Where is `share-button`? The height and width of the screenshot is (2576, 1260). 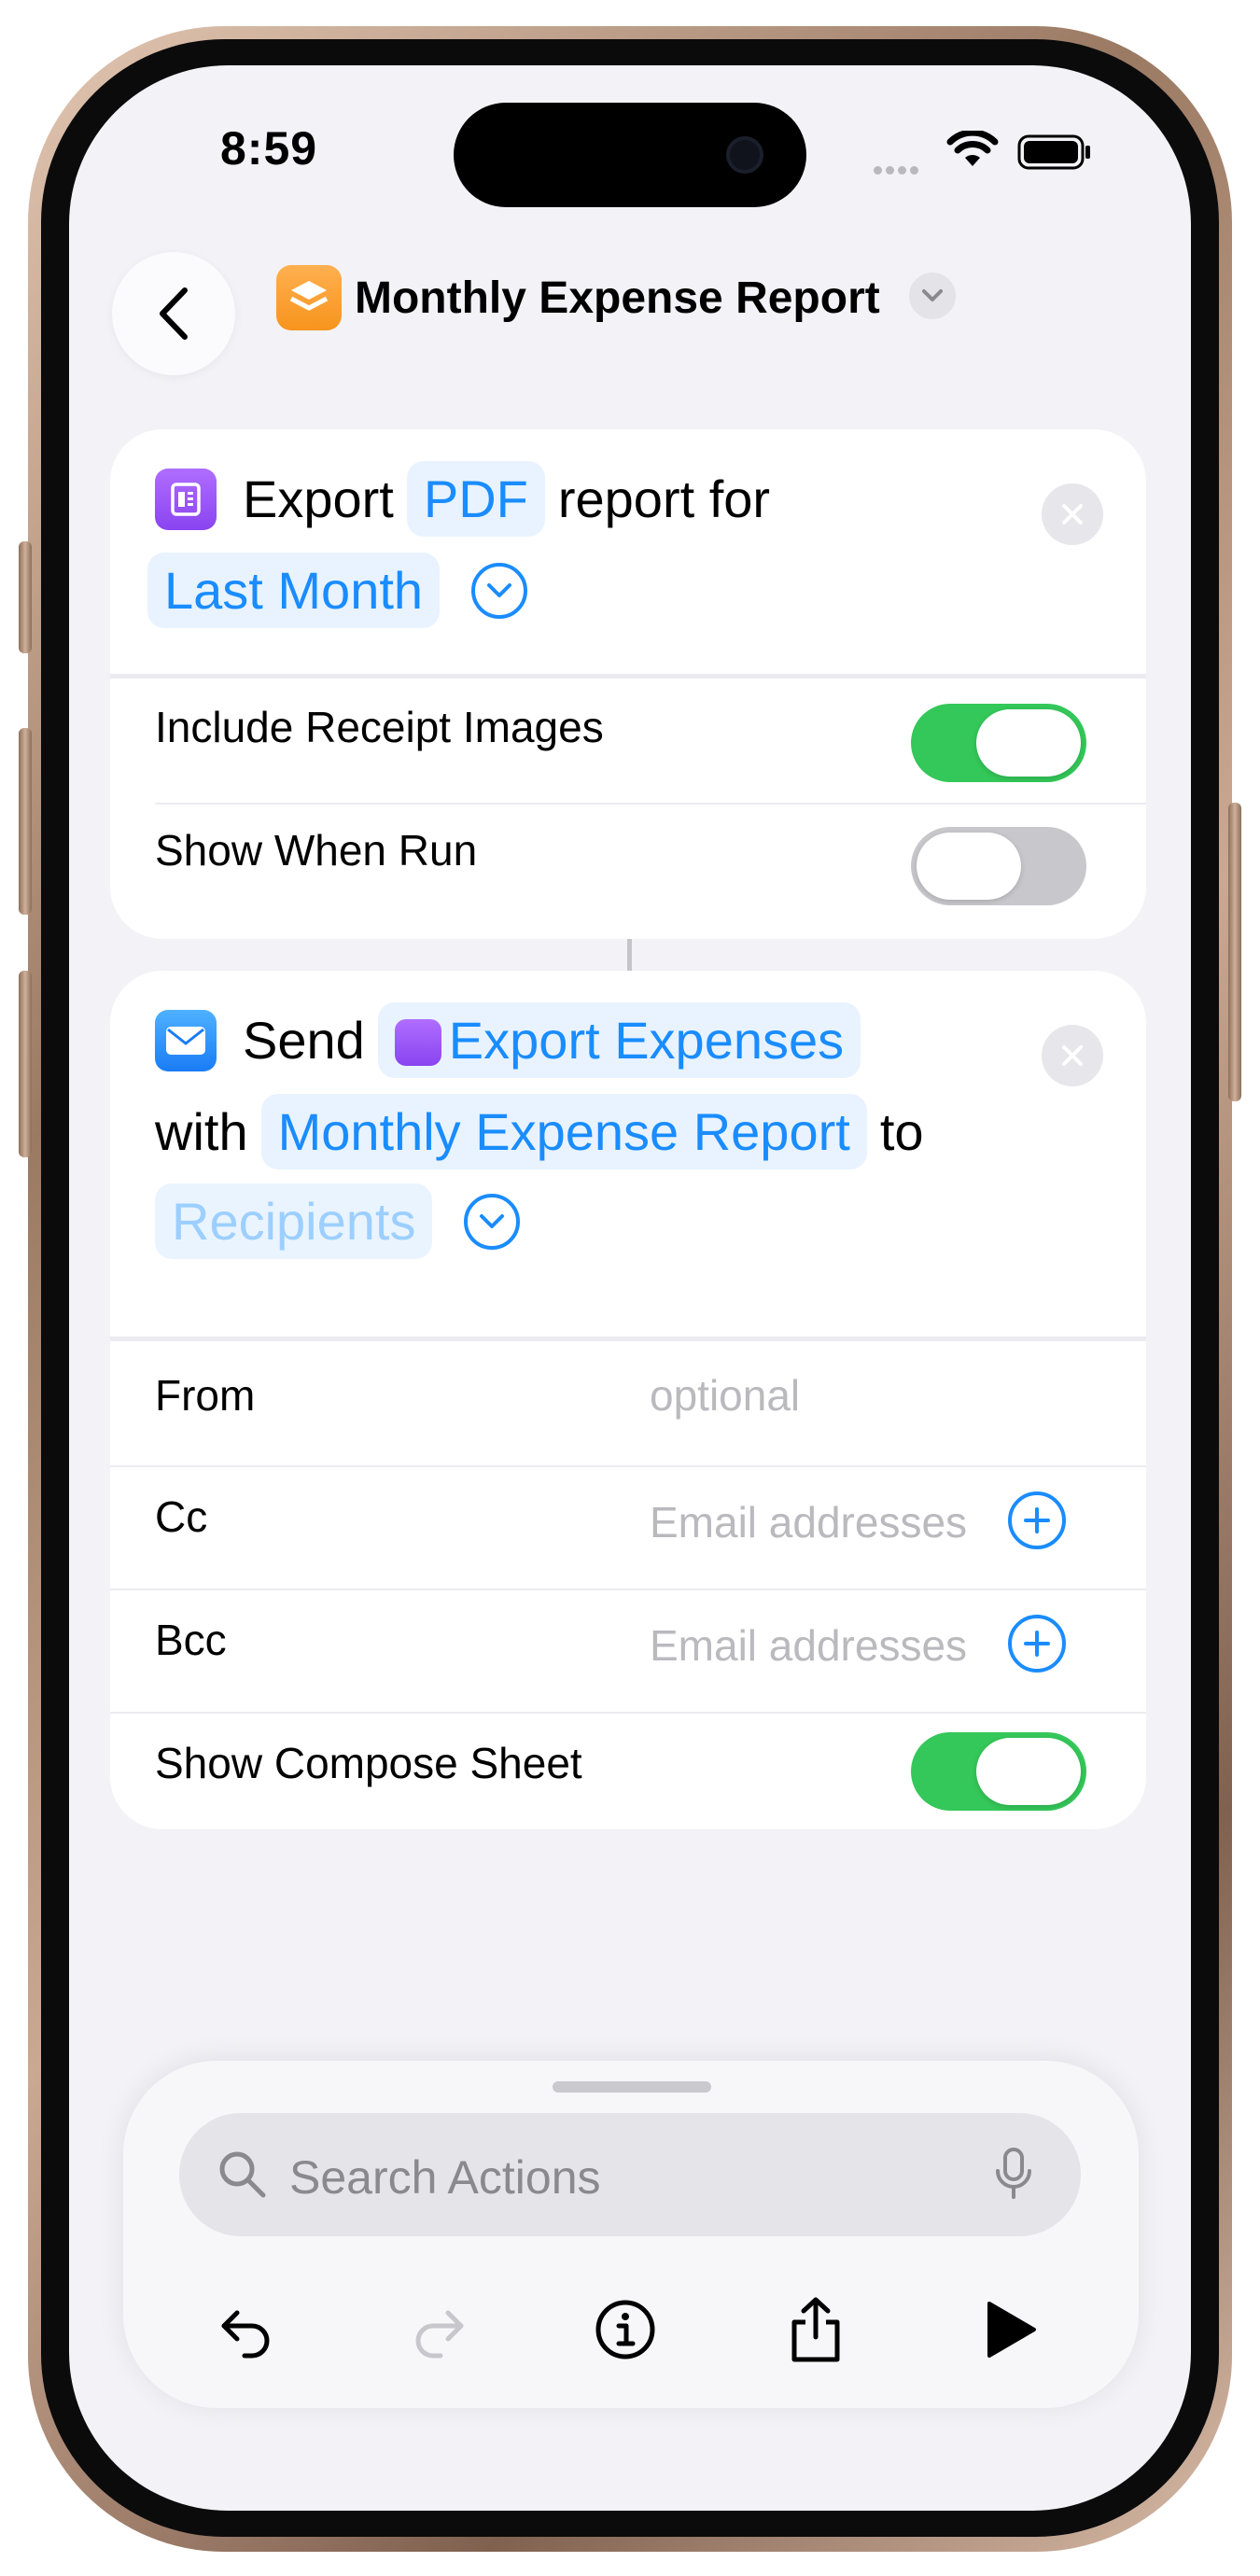
share-button is located at coordinates (815, 2329).